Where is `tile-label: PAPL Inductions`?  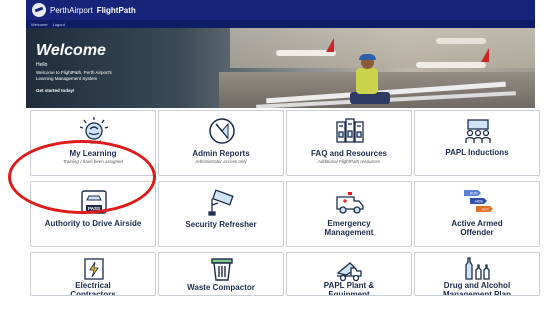
tile-label: PAPL Inductions is located at coordinates (477, 152).